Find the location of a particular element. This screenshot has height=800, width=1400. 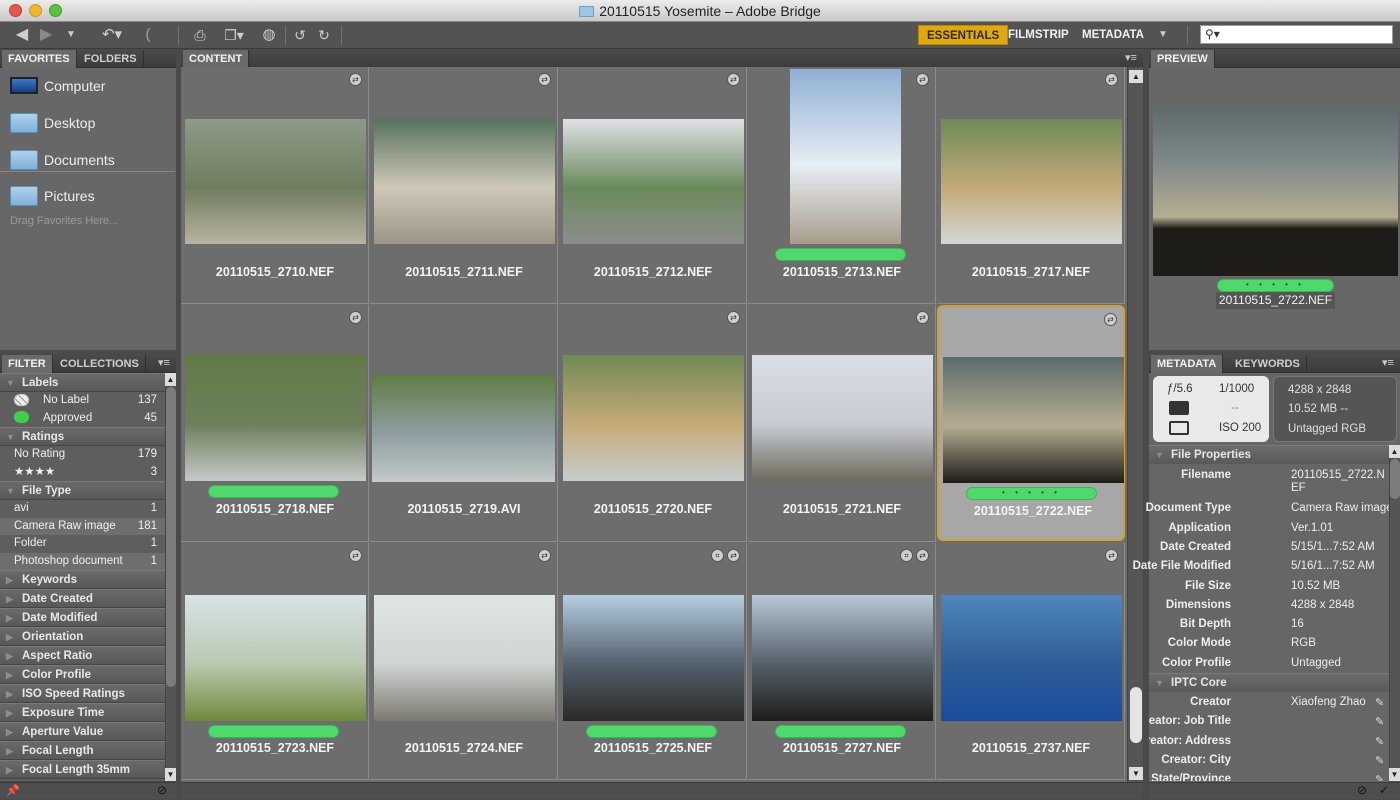

content-scrollbar: ▲ ▼ is located at coordinates (1135, 424).